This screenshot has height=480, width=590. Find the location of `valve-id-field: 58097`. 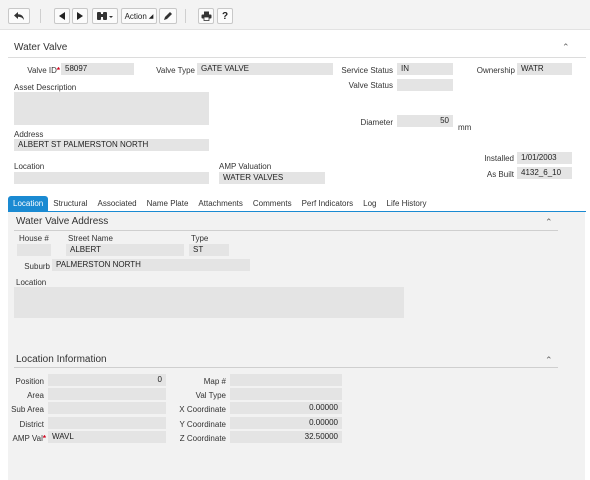

valve-id-field: 58097 is located at coordinates (97, 69).